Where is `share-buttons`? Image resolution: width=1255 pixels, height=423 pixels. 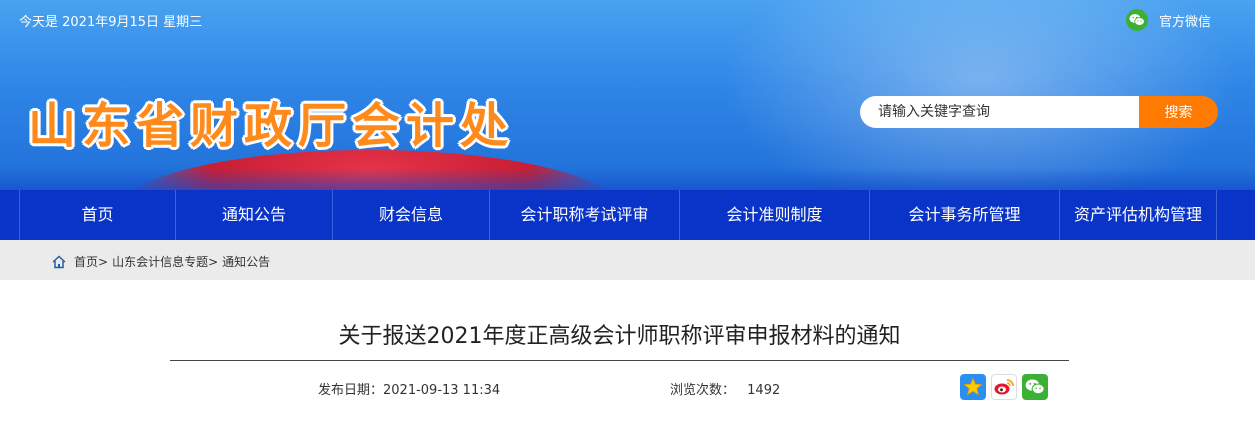
share-buttons is located at coordinates (1004, 387).